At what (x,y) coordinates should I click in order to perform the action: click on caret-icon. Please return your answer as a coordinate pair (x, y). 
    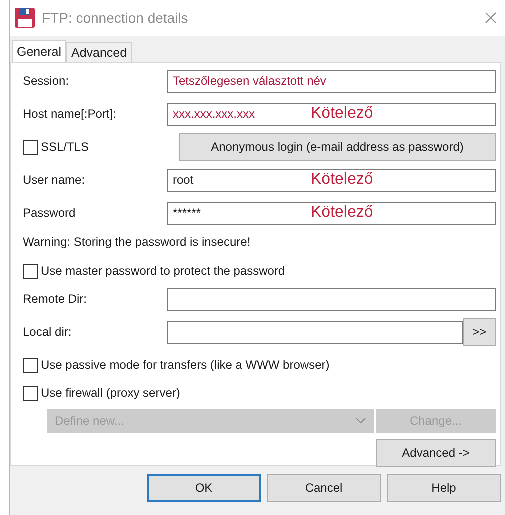
    Looking at the image, I should click on (361, 421).